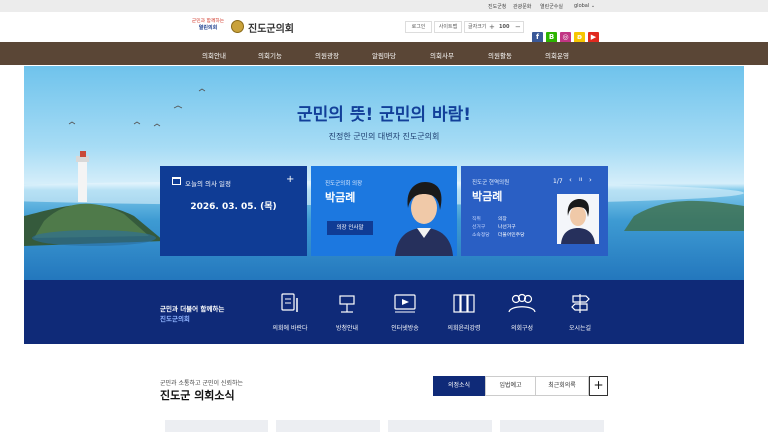 This screenshot has height=432, width=768. What do you see at coordinates (384, 6) in the screenshot?
I see `utility-bar: 진도군청 관광문화 열린군수실 global ⌄` at bounding box center [384, 6].